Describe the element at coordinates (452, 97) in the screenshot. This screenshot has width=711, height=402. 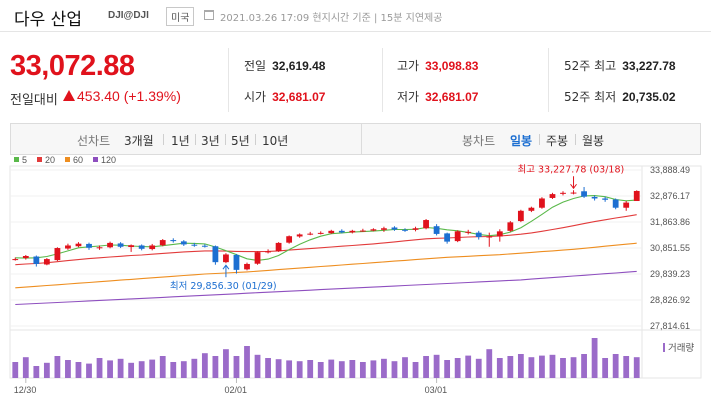
I see `stat-value: 32,681.07` at that location.